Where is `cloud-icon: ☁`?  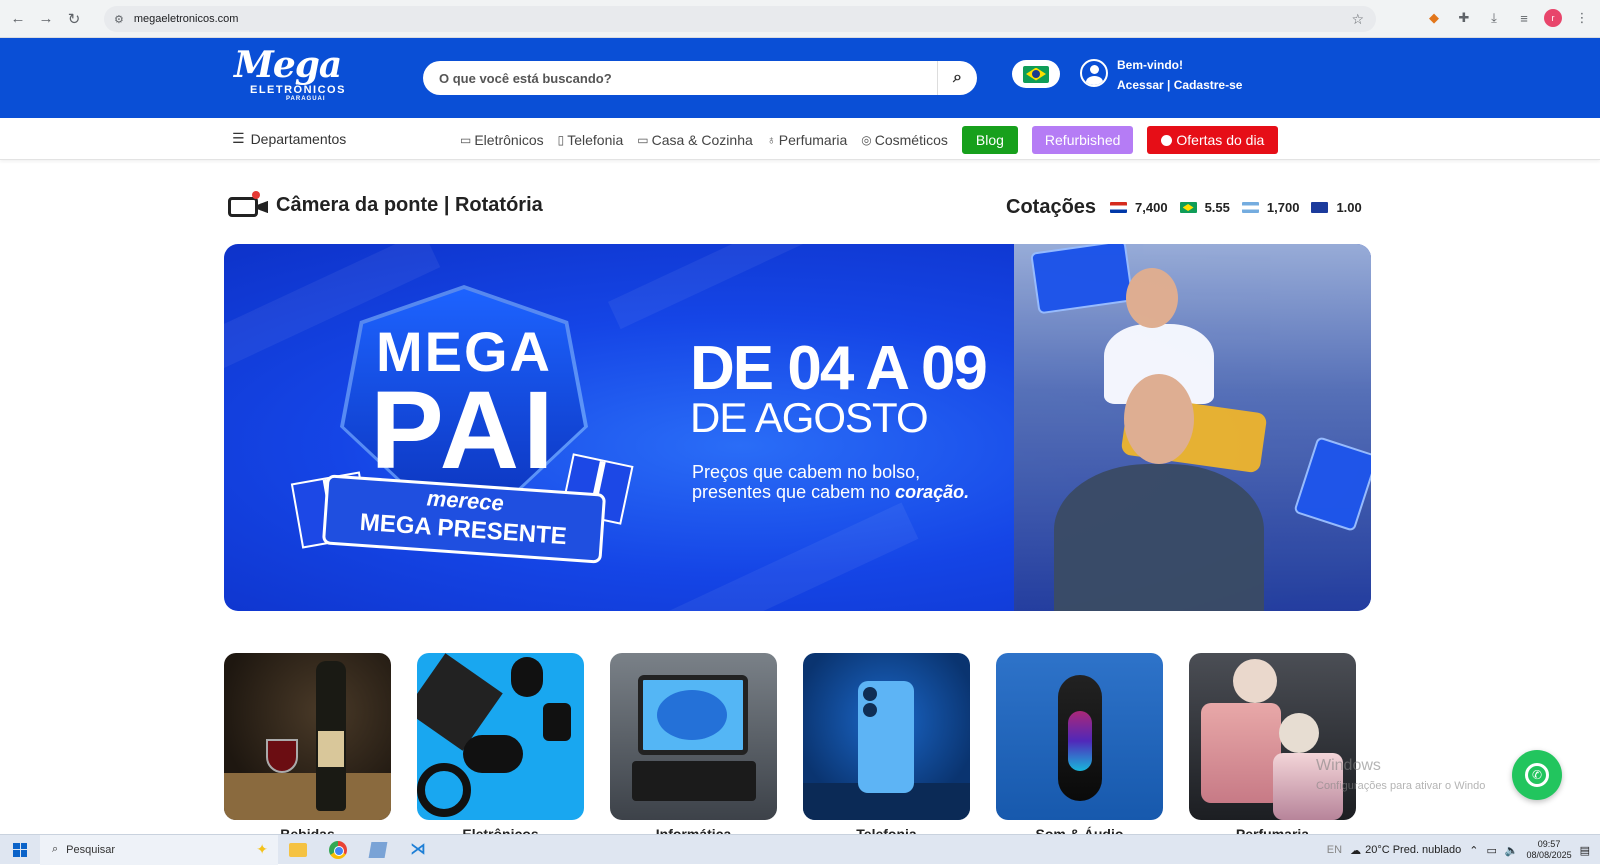
cloud-icon: ☁ is located at coordinates (1356, 850).